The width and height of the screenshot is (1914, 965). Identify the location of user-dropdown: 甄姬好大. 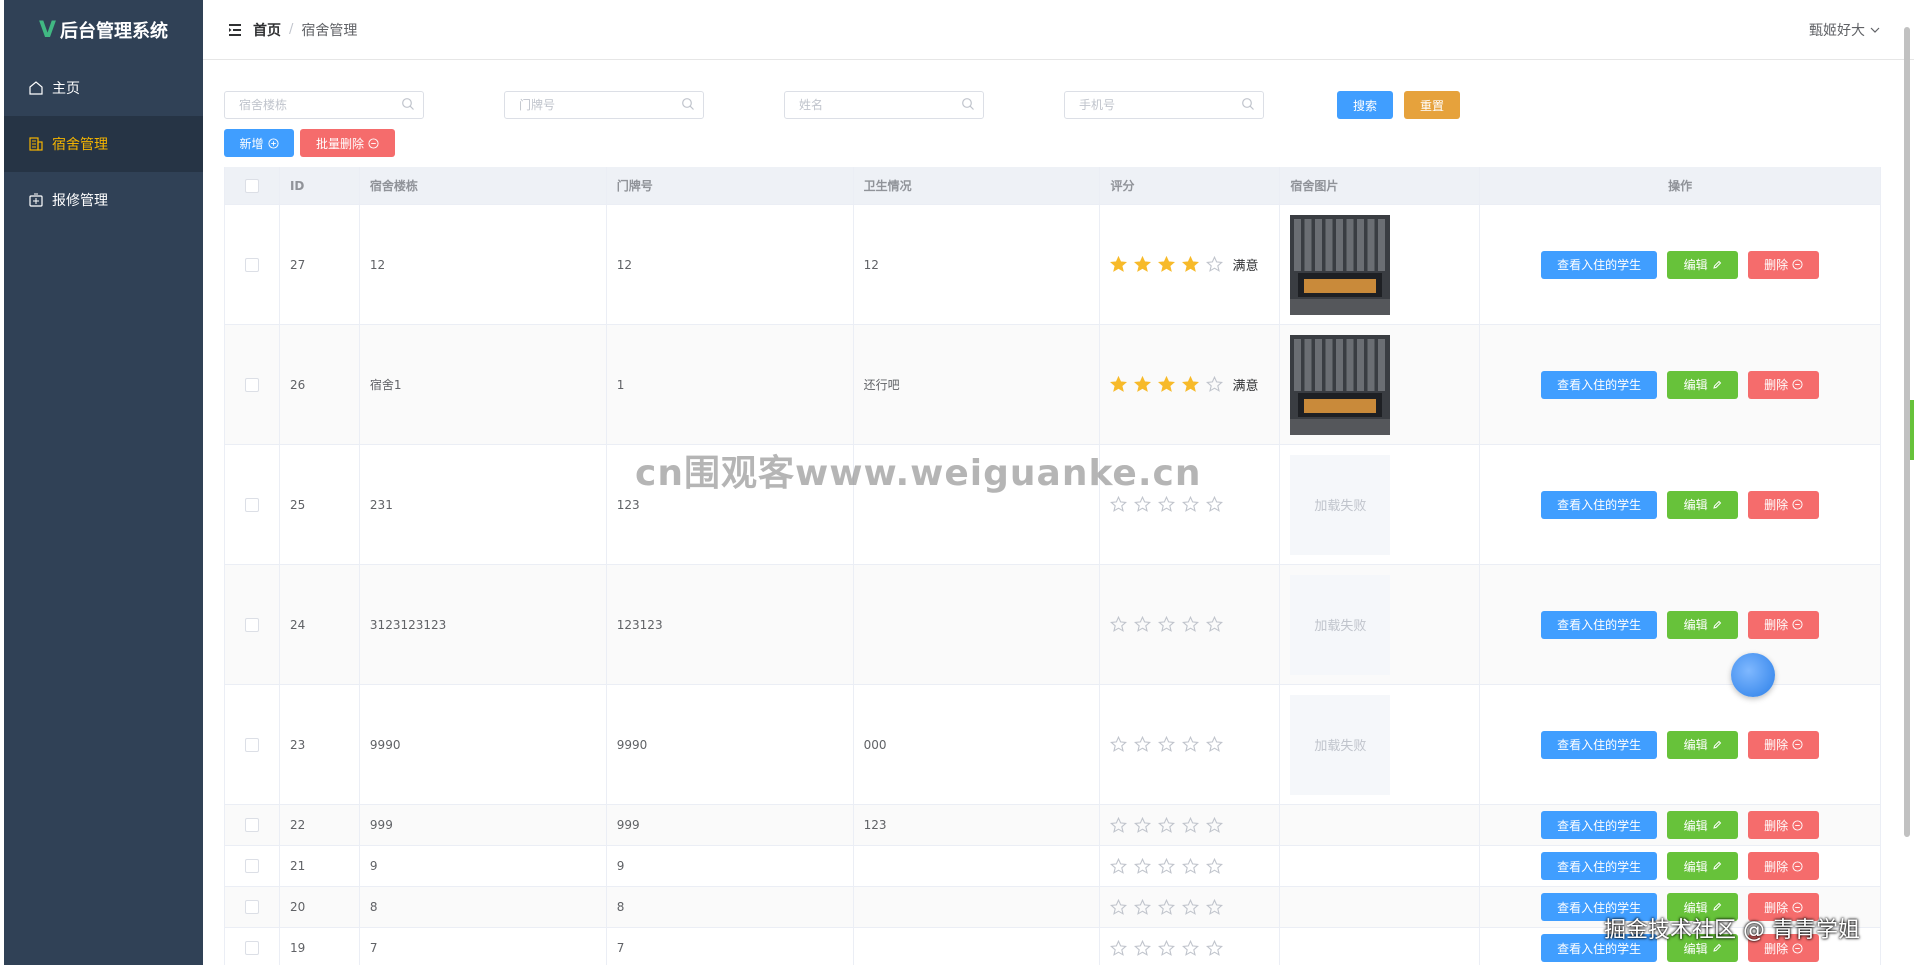
(1844, 30).